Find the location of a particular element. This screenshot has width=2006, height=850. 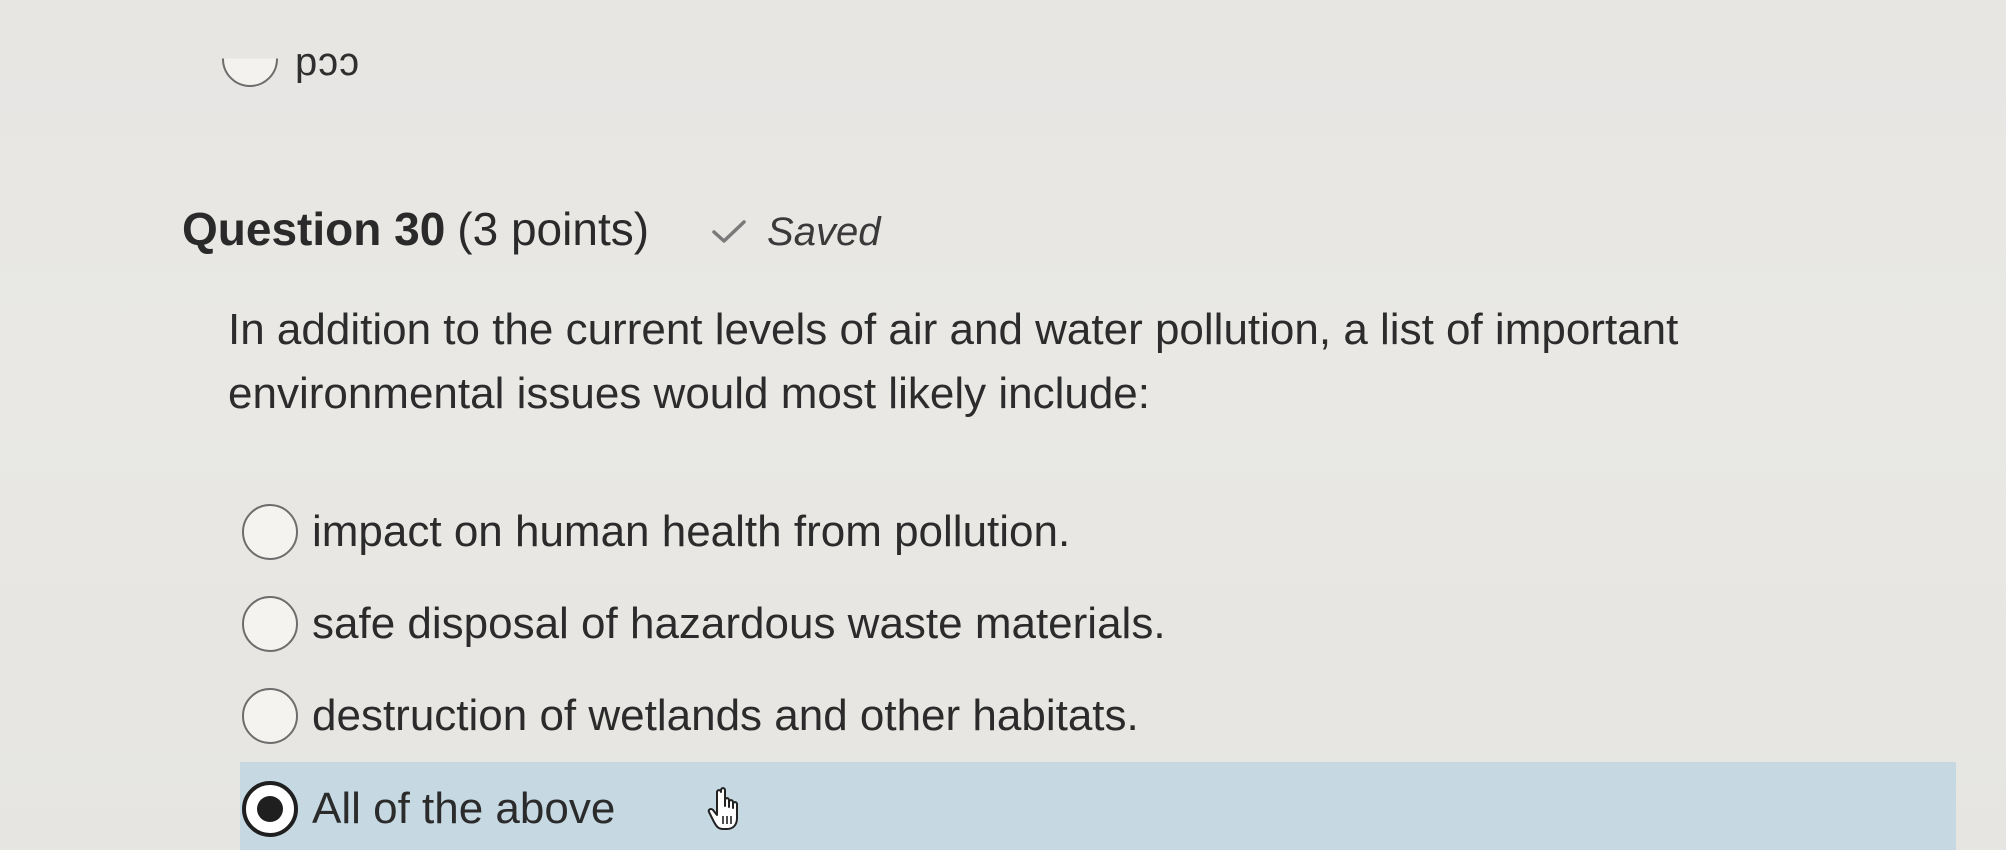

question-points: (3 points) is located at coordinates (553, 229).